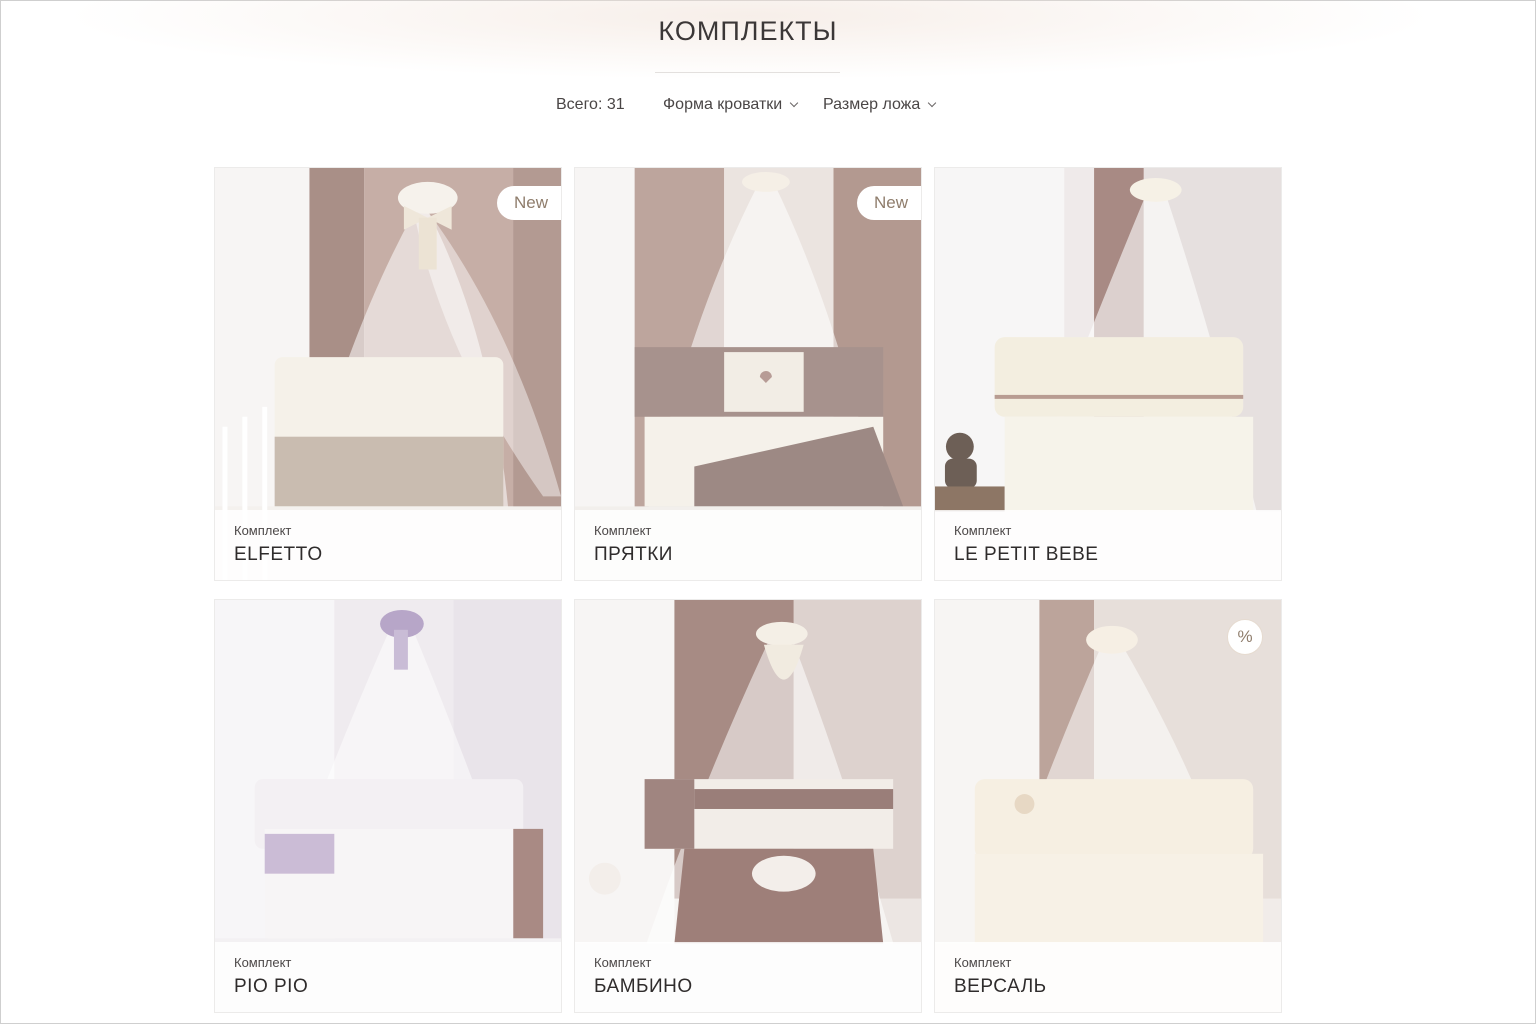 Image resolution: width=1536 pixels, height=1024 pixels. I want to click on filter-bar: Всего: 31 Форма кроватки Размер ложа, so click(768, 106).